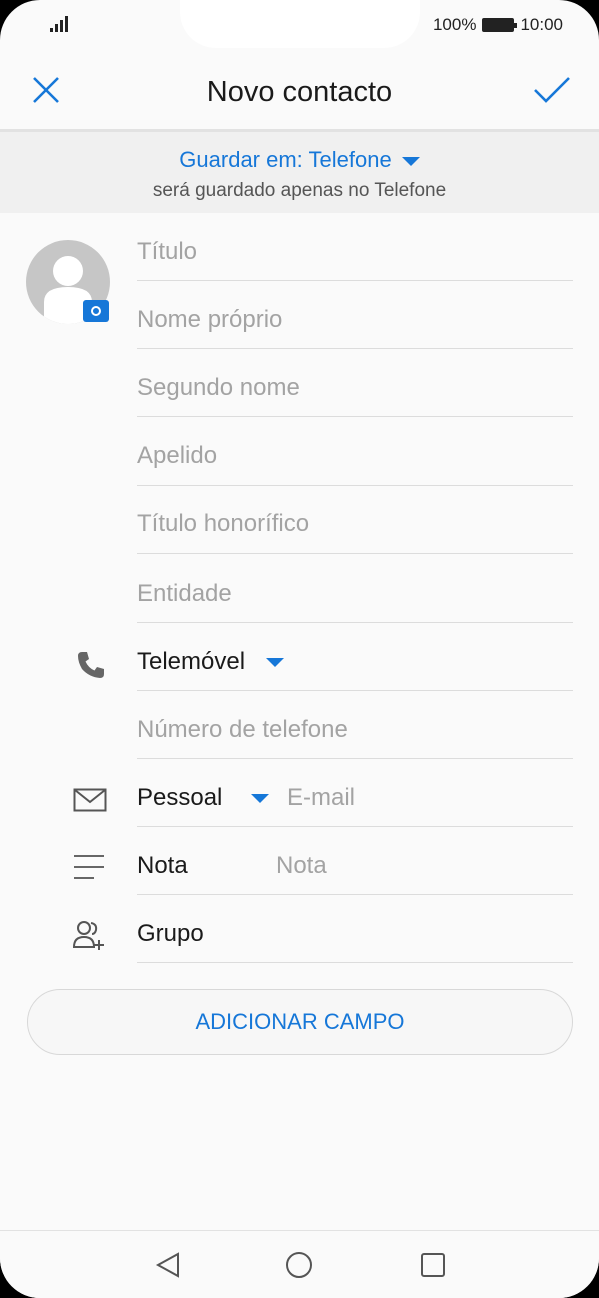 This screenshot has height=1298, width=599. I want to click on camera-notch, so click(300, 24).